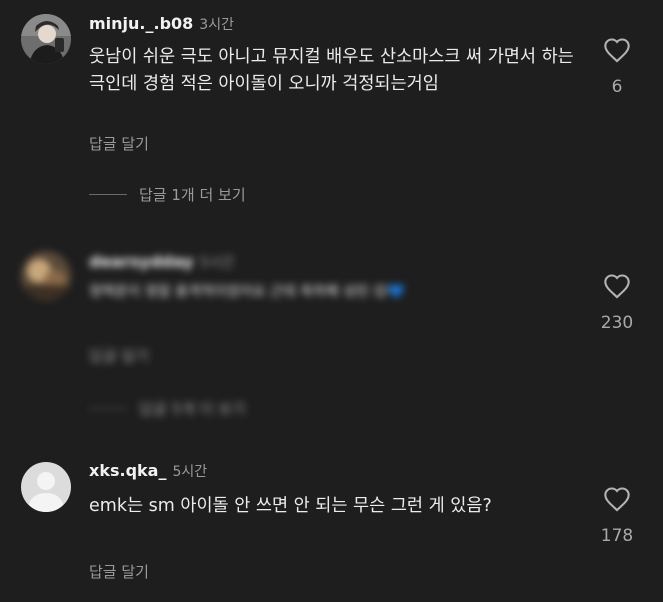  What do you see at coordinates (127, 470) in the screenshot?
I see `username: xks.qka_` at bounding box center [127, 470].